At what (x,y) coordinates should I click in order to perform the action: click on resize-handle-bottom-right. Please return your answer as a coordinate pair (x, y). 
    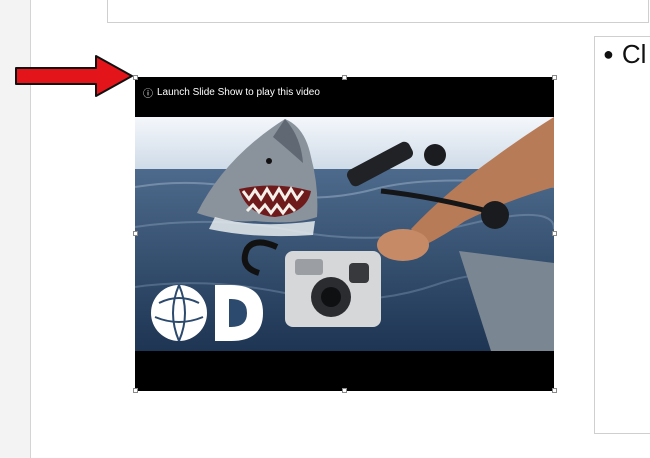
    Looking at the image, I should click on (554, 390).